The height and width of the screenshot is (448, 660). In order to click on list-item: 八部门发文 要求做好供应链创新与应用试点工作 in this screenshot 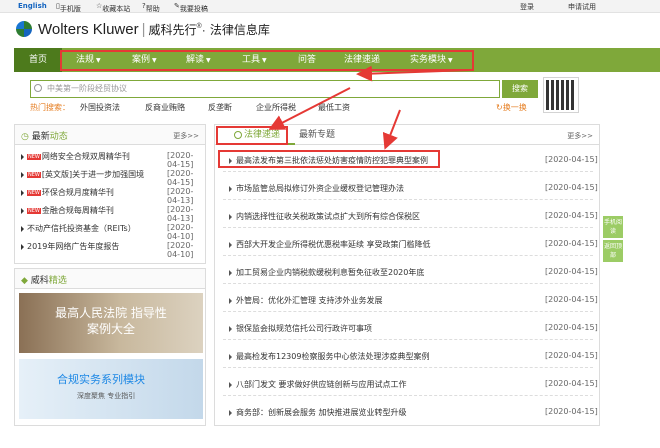, I will do `click(318, 384)`.